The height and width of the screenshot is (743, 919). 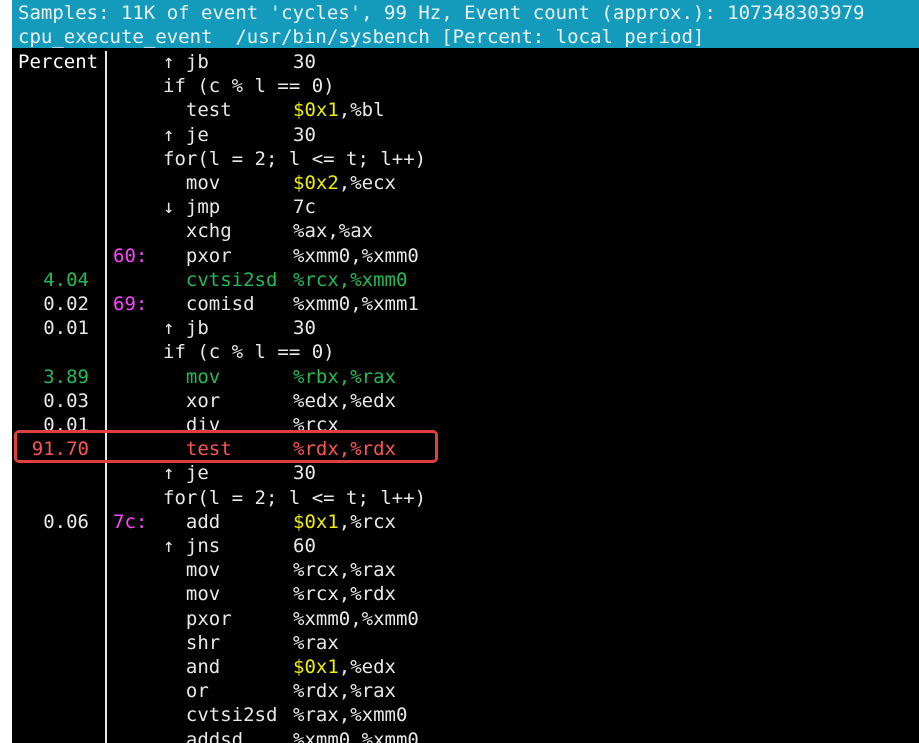 What do you see at coordinates (203, 735) in the screenshot?
I see `instruction-mnemonic: addsd` at bounding box center [203, 735].